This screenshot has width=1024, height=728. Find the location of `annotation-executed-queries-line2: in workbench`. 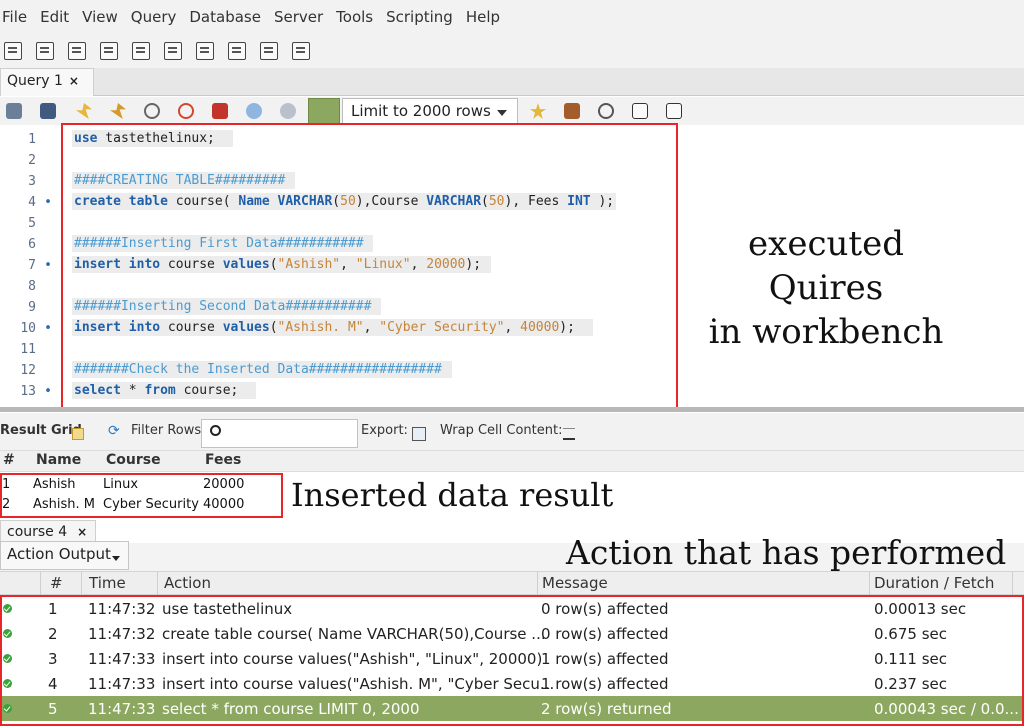

annotation-executed-queries-line2: in workbench is located at coordinates (826, 332).